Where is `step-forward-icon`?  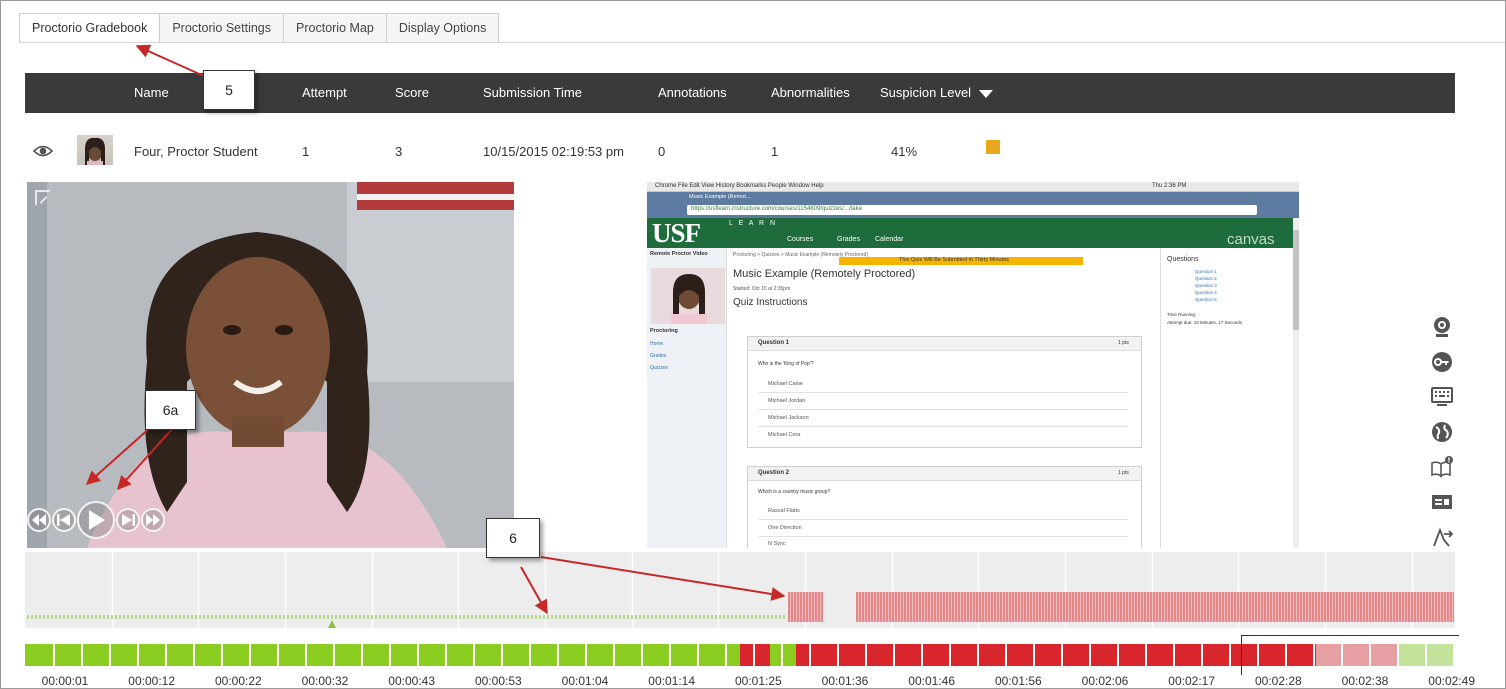 step-forward-icon is located at coordinates (128, 520).